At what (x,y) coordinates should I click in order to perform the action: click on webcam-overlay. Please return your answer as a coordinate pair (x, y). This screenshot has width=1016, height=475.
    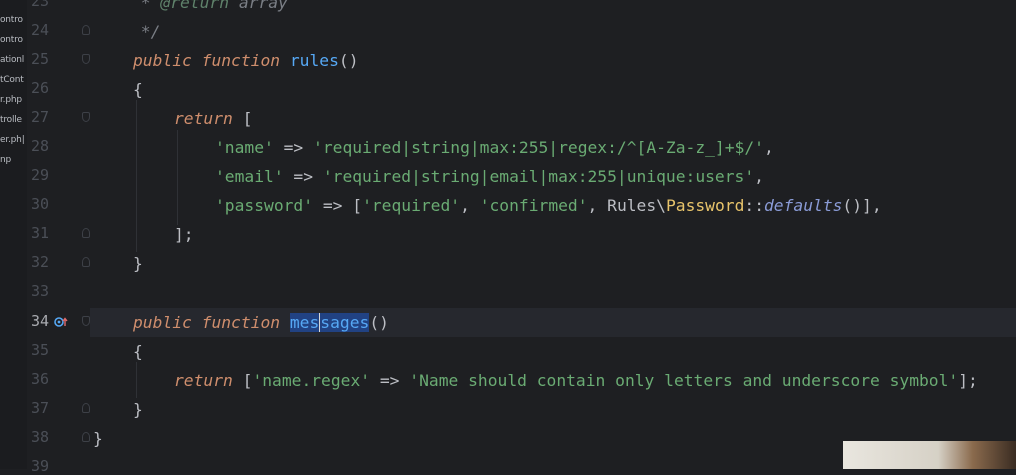
    Looking at the image, I should click on (929, 455).